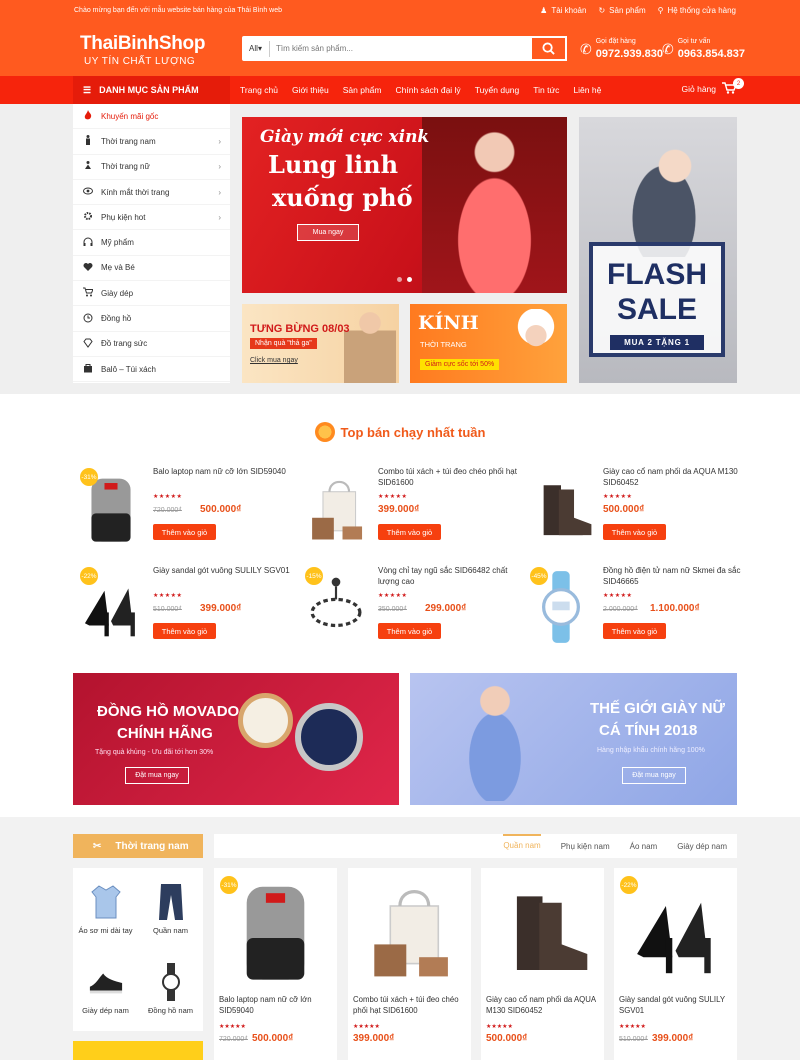 The width and height of the screenshot is (800, 1060). What do you see at coordinates (563, 10) in the screenshot?
I see `account-link: ♟ Tài khoản` at bounding box center [563, 10].